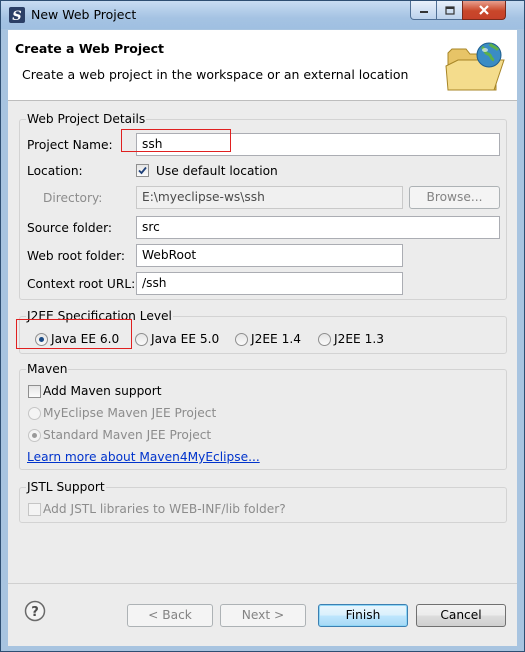 The width and height of the screenshot is (525, 652). I want to click on add-maven-support-checkbox, so click(34, 391).